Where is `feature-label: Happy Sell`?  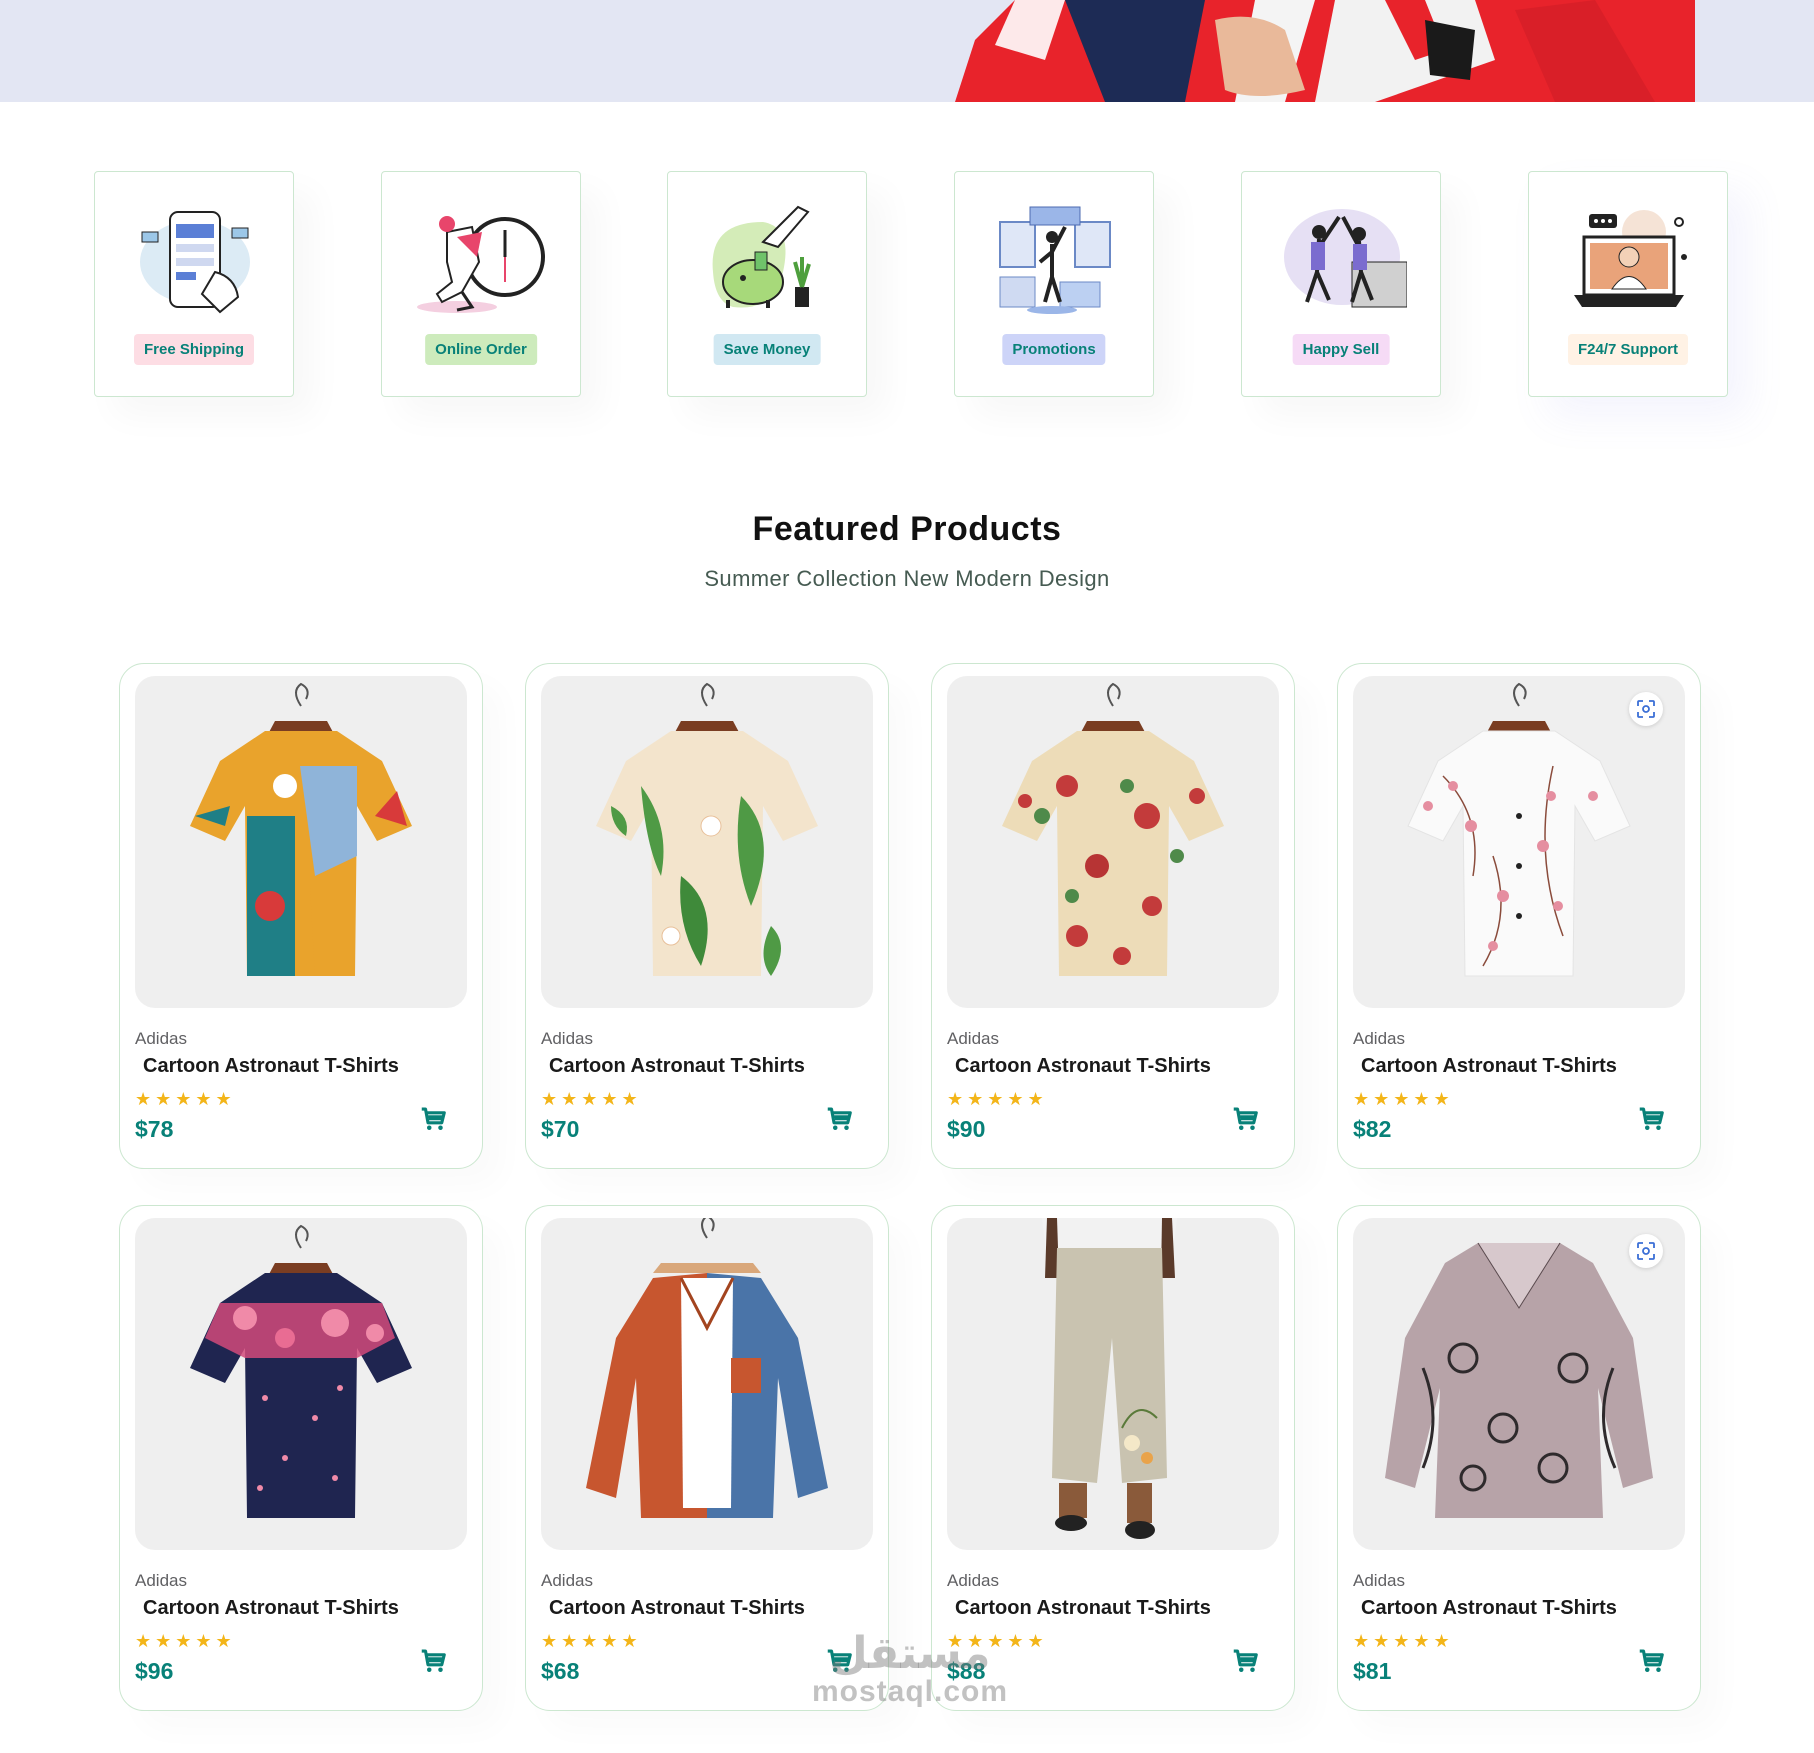 feature-label: Happy Sell is located at coordinates (1341, 349).